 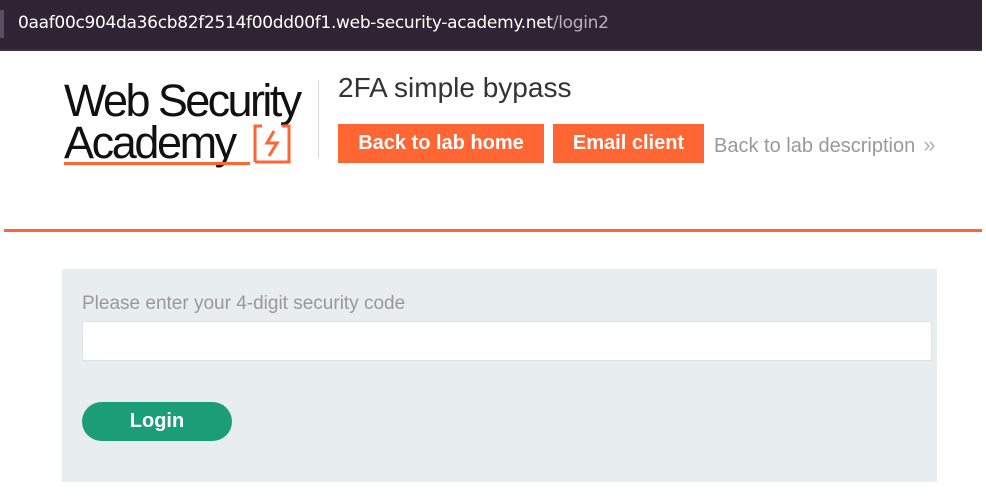 I want to click on logo-text-line2: Academy, so click(x=150, y=142).